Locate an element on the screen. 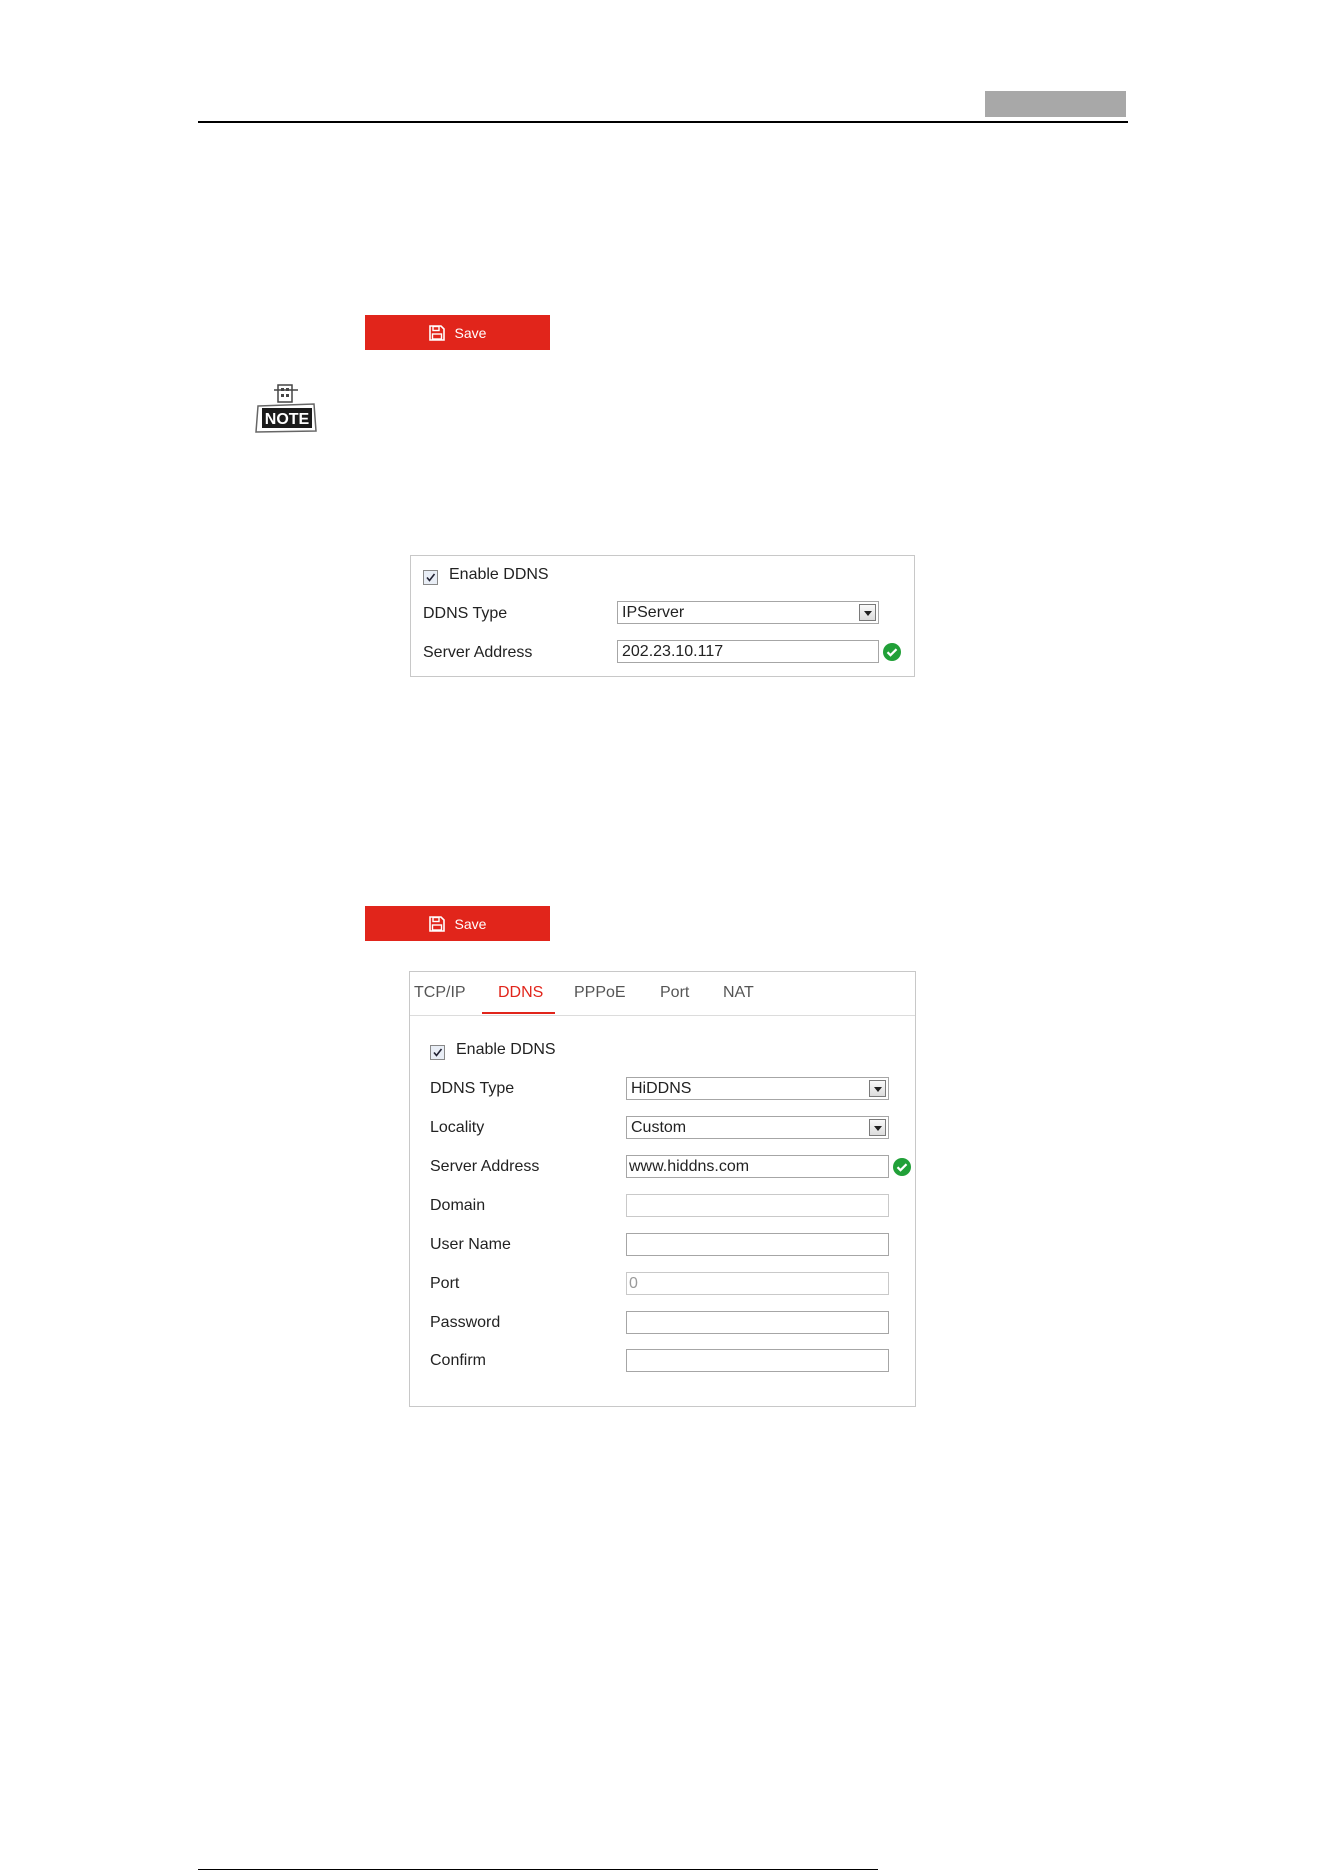 The height and width of the screenshot is (1872, 1324). note-icon-text: NOTE is located at coordinates (287, 419).